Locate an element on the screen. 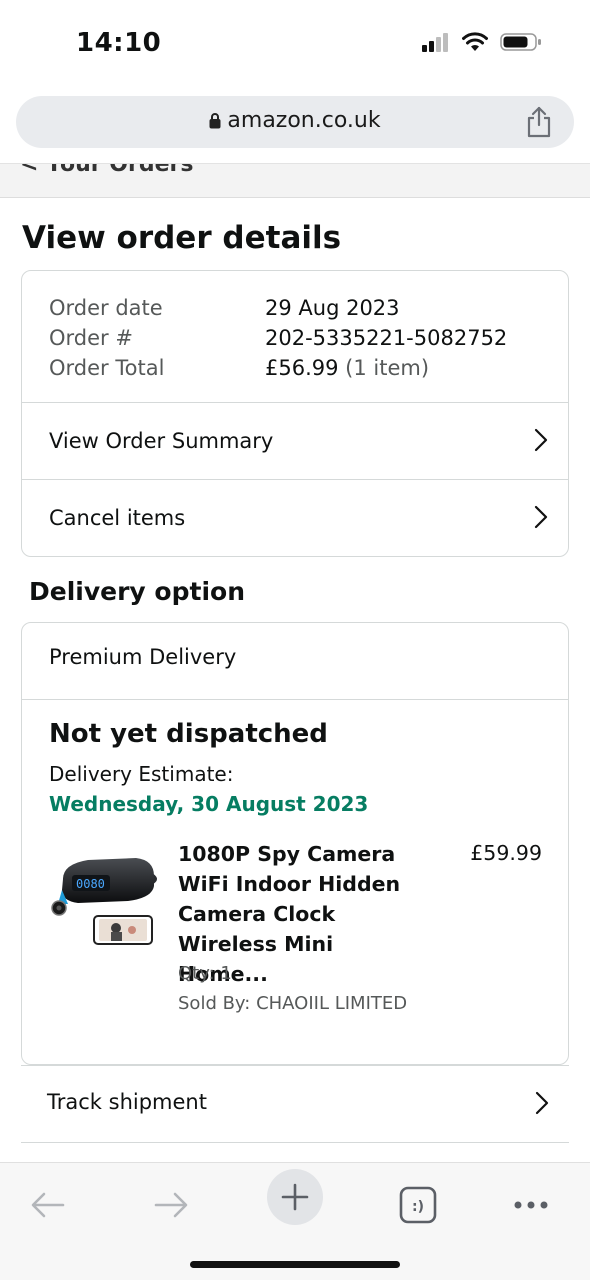 The height and width of the screenshot is (1280, 590). address-bar: amazon.co.uk is located at coordinates (295, 122).